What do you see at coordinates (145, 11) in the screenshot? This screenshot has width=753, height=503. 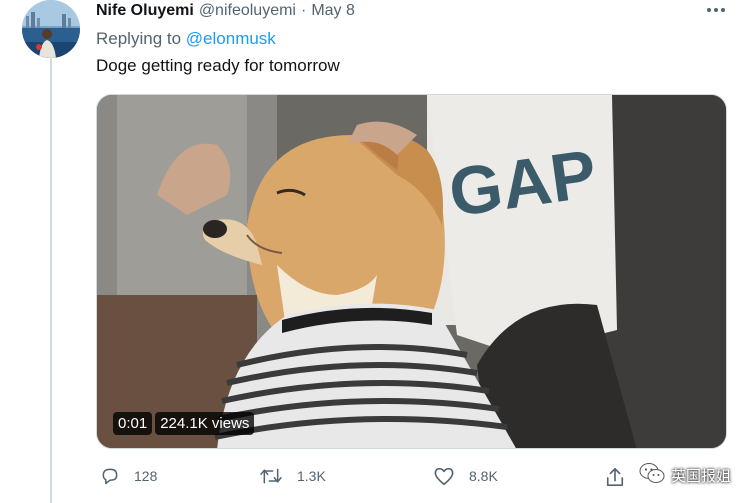 I see `display-name: Nife Oluyemi` at bounding box center [145, 11].